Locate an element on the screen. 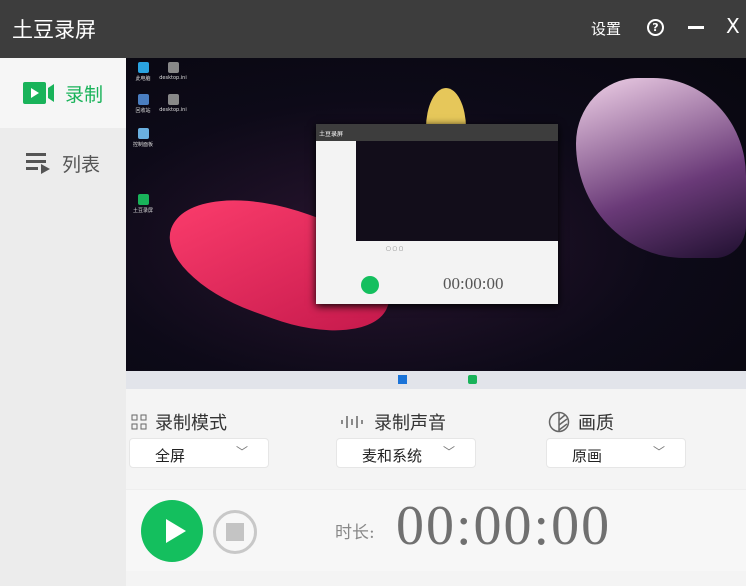 The height and width of the screenshot is (586, 746). audio-label: 录制声音 is located at coordinates (393, 422).